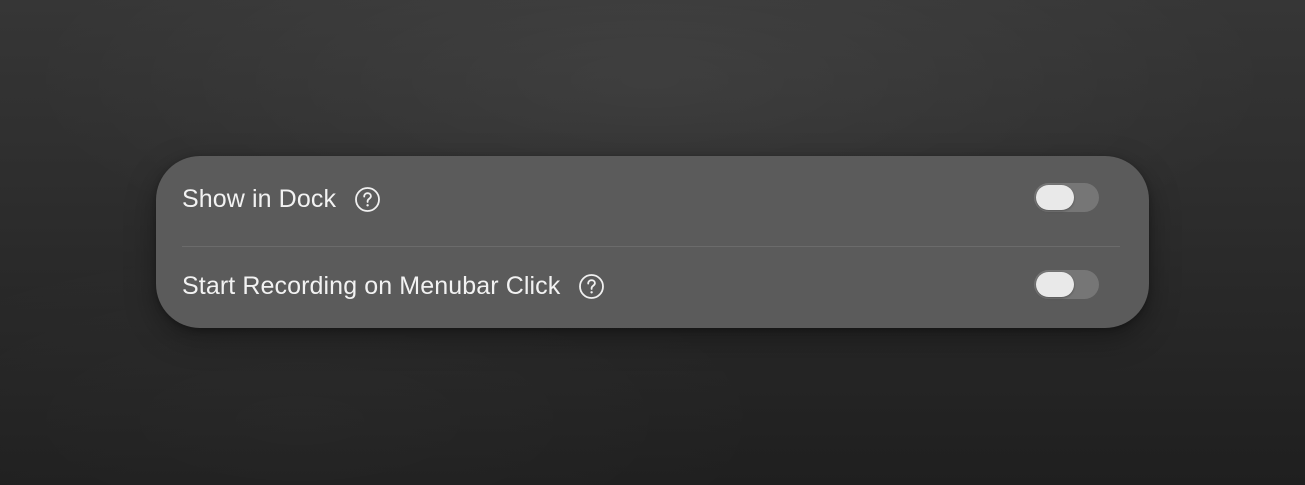 The width and height of the screenshot is (1305, 485). I want to click on setting-row-start-recording: Start Recording on Menubar Click, so click(652, 286).